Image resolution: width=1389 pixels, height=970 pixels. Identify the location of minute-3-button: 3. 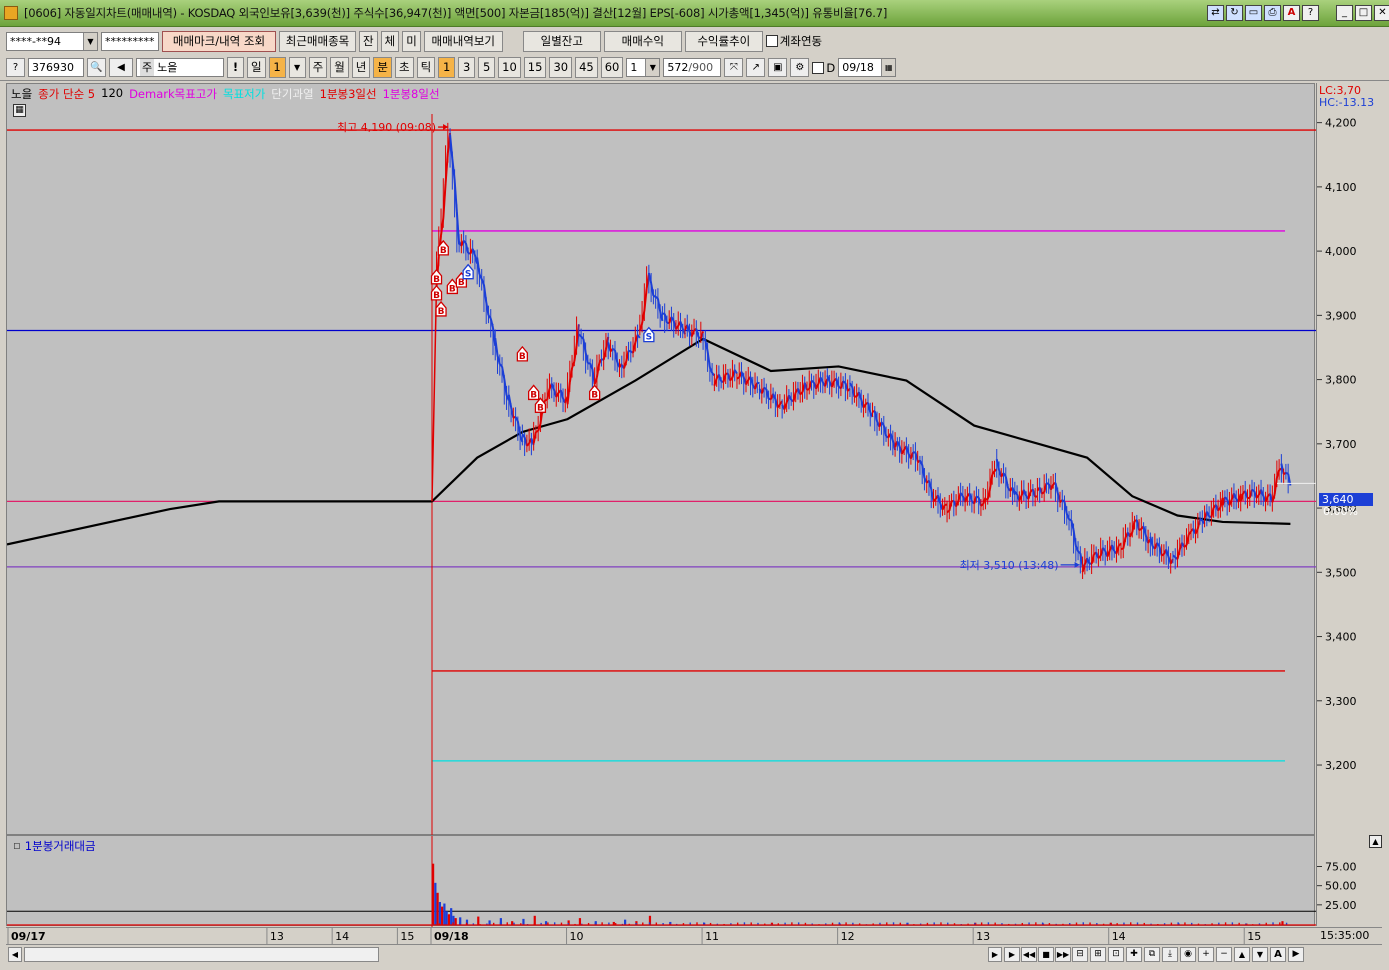
(467, 67).